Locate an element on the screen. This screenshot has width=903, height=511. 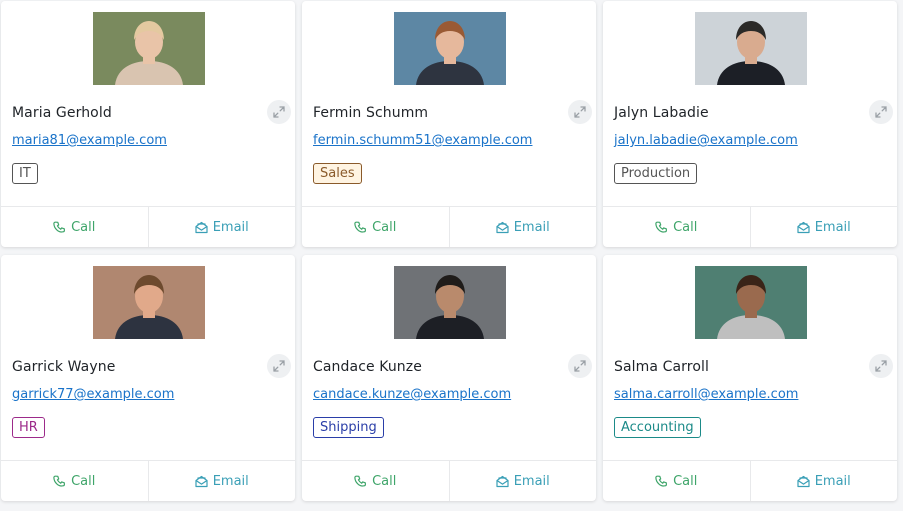
contact-email-link: maria81@example.com is located at coordinates (89, 140).